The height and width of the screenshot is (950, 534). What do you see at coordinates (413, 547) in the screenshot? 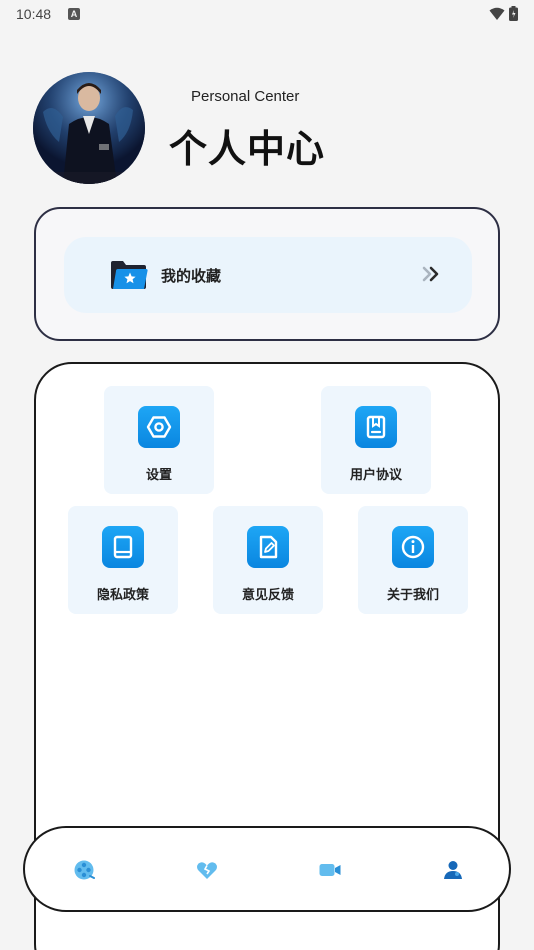
I see `info-icon` at bounding box center [413, 547].